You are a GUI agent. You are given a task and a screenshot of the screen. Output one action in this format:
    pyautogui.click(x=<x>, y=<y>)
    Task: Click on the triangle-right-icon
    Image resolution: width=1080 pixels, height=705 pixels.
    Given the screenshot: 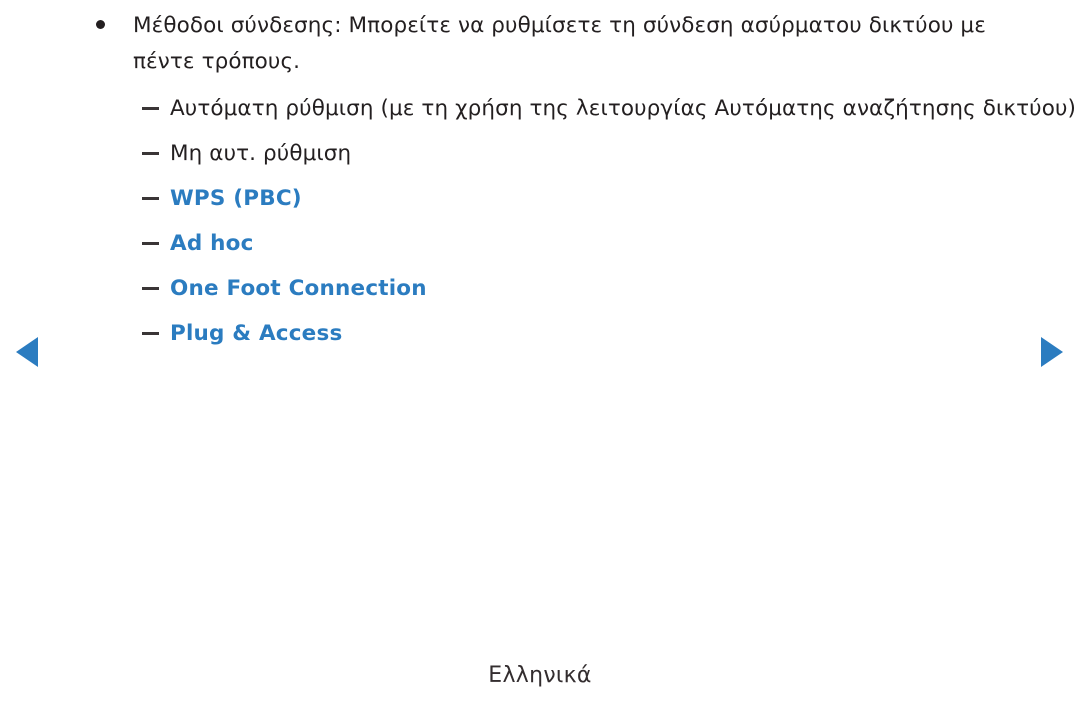 What is the action you would take?
    pyautogui.click(x=1052, y=352)
    